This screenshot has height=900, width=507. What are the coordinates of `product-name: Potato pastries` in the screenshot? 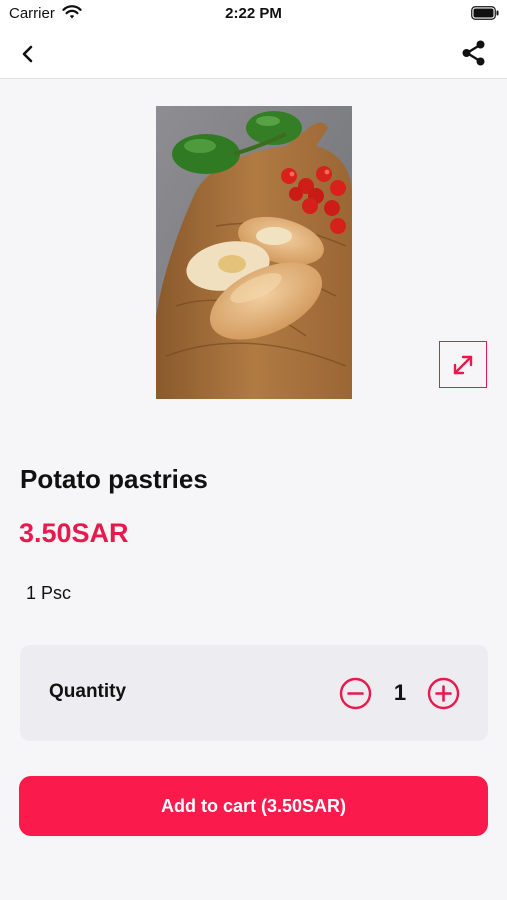 It's located at (114, 479).